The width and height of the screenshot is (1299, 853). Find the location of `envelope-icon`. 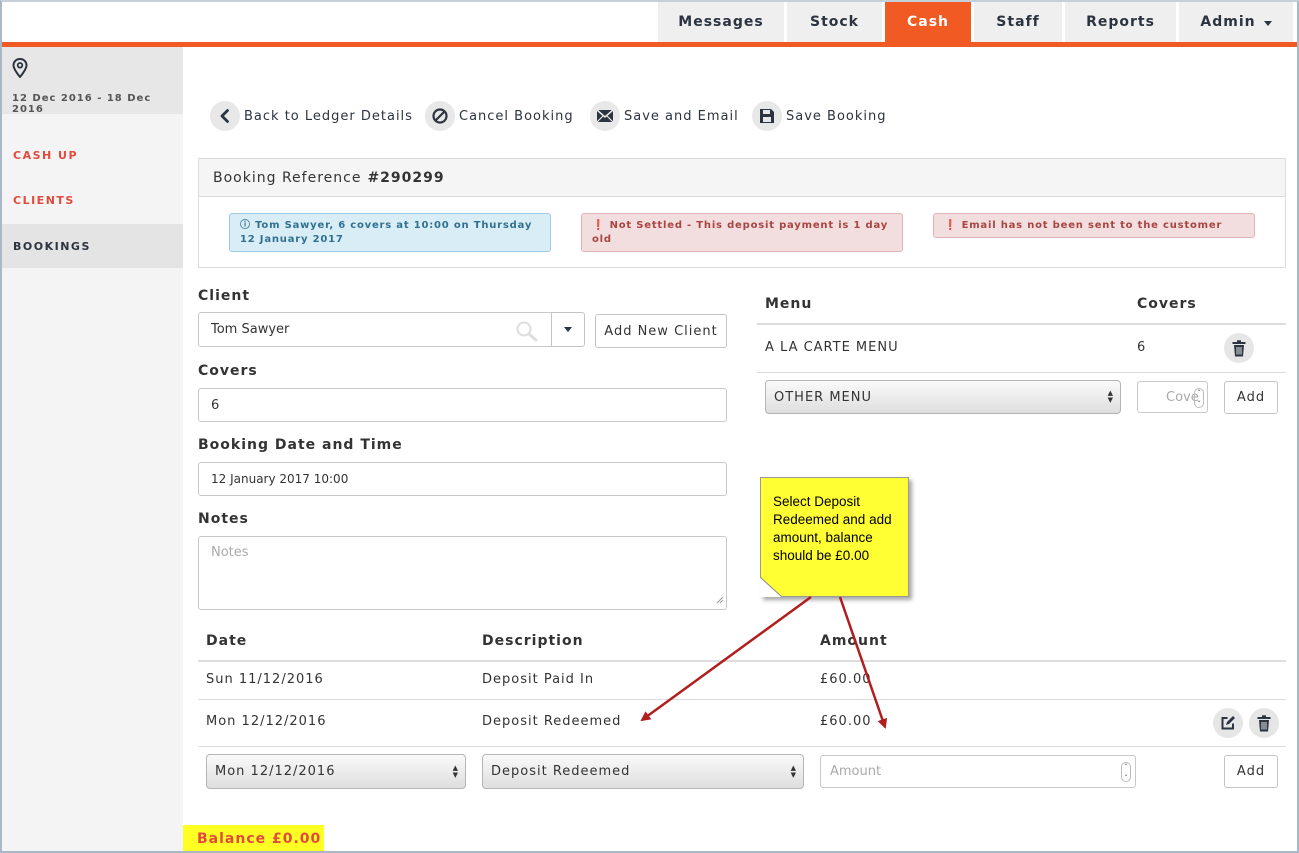

envelope-icon is located at coordinates (605, 116).